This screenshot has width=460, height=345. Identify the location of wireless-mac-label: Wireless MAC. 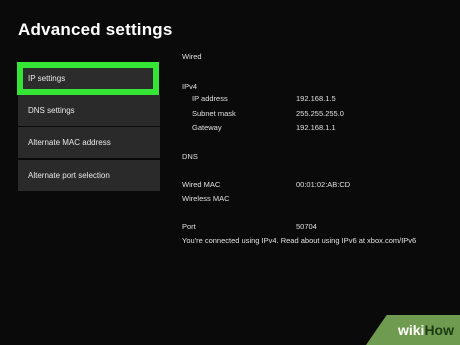
(206, 198).